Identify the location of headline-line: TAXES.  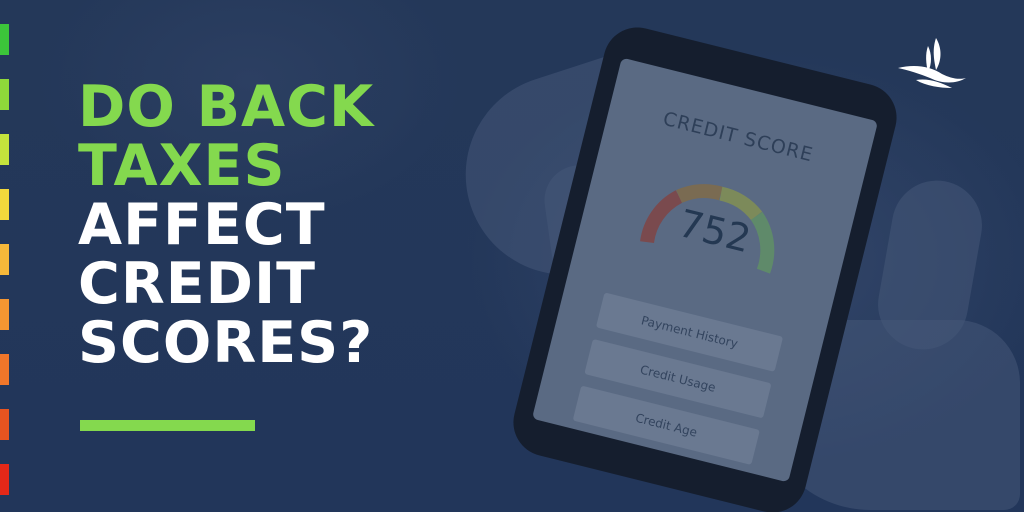
(182, 166).